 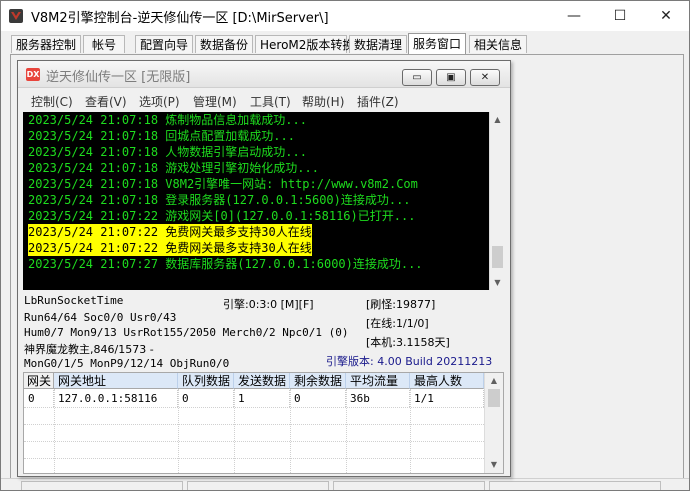 I want to click on col-header-remaining-data: 剩余数据, so click(x=318, y=381).